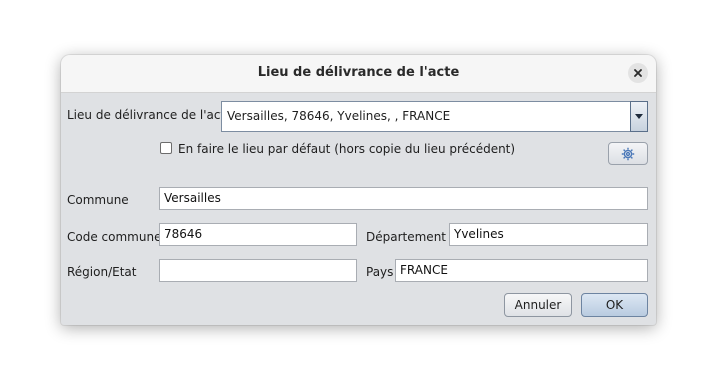 This screenshot has height=392, width=717. Describe the element at coordinates (258, 234) in the screenshot. I see `code-commune-field: 78646` at that location.